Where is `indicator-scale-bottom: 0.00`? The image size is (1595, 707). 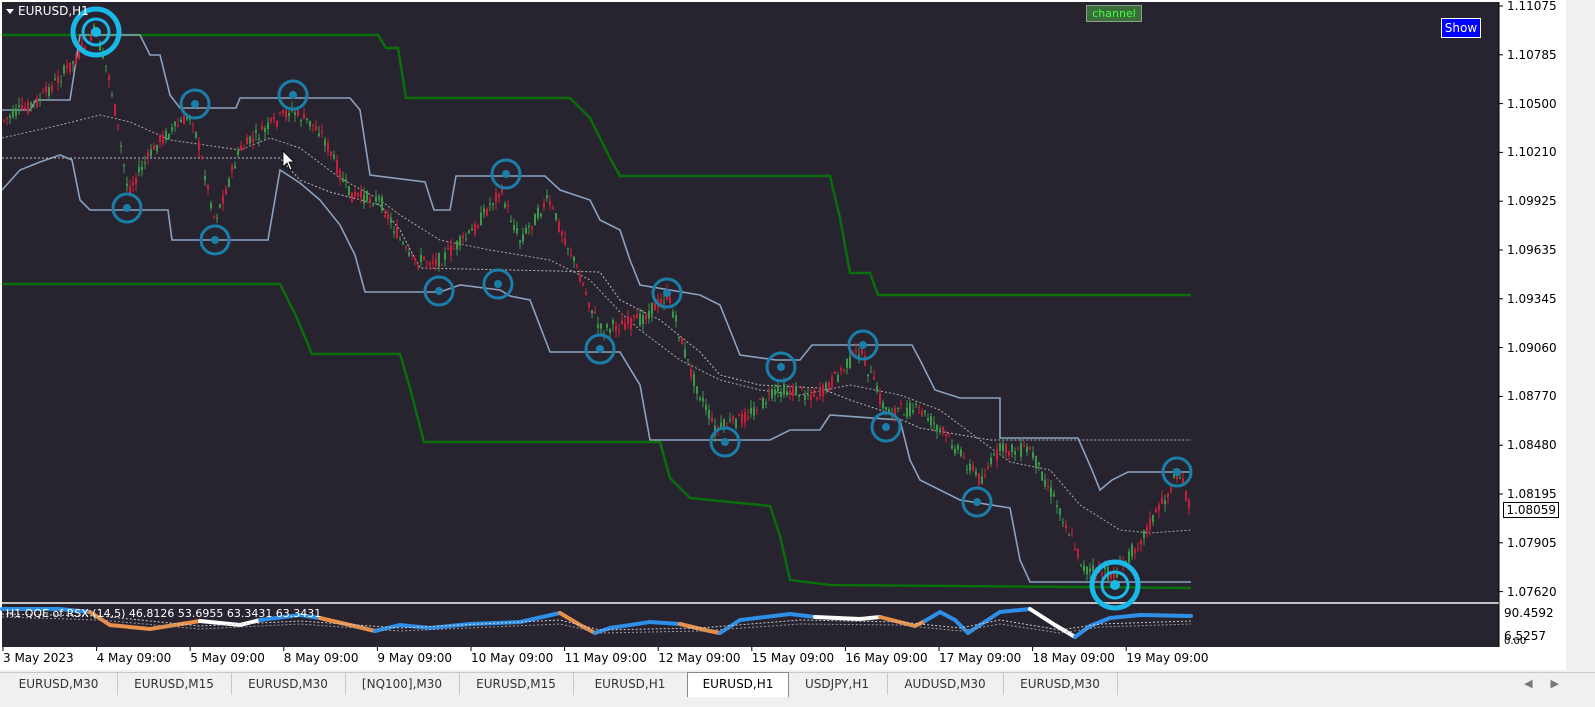 indicator-scale-bottom: 0.00 is located at coordinates (1515, 641).